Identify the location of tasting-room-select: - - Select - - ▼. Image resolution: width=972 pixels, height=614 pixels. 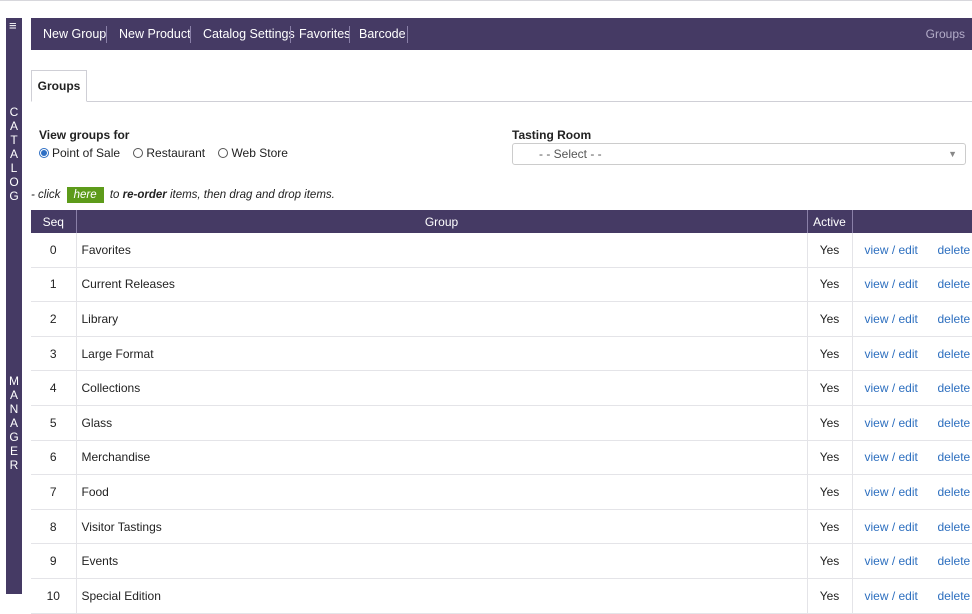
(739, 154).